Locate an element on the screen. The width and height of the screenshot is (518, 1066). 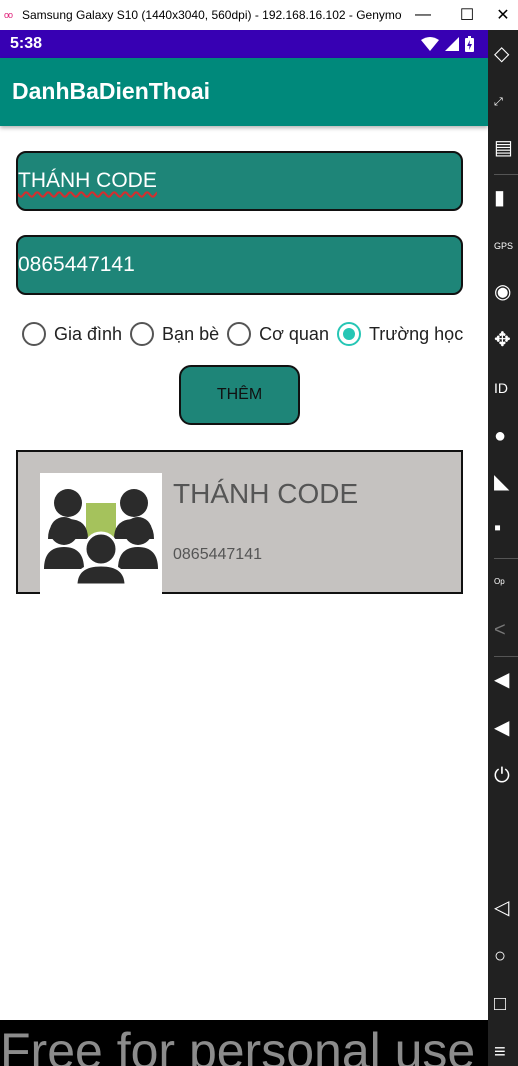
watermark: Free for personal use is located at coordinates (238, 1044).